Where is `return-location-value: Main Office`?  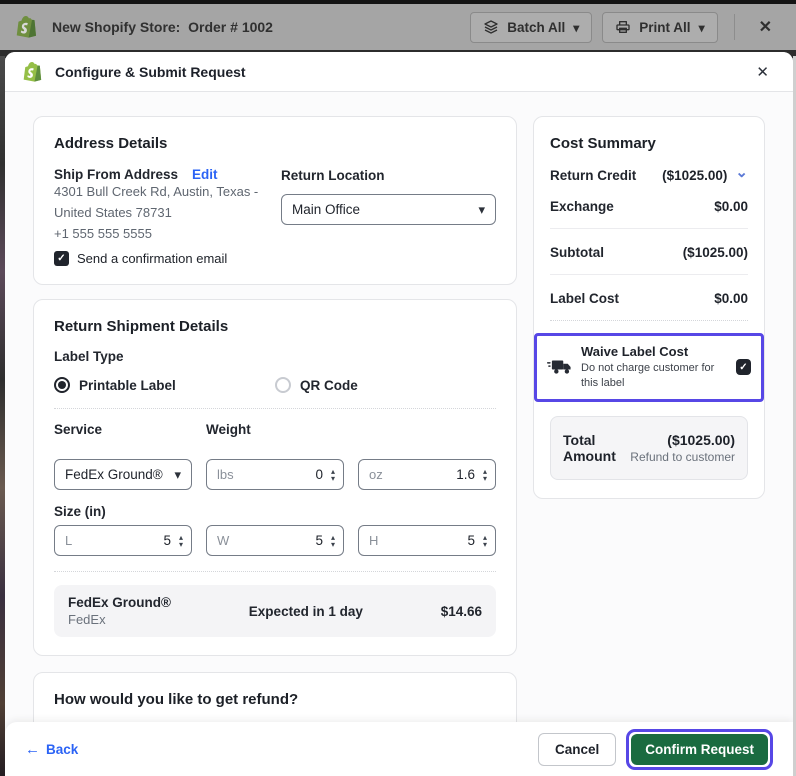 return-location-value: Main Office is located at coordinates (326, 209).